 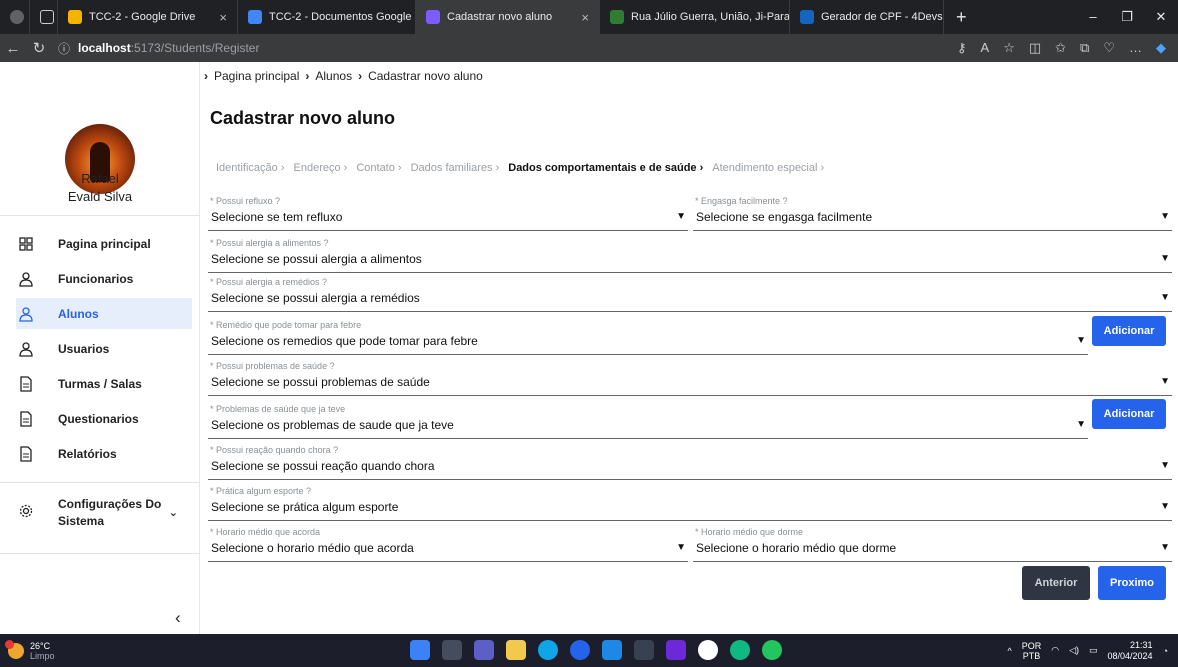 What do you see at coordinates (27, 650) in the screenshot?
I see `weather-widget: 26°C Limpo` at bounding box center [27, 650].